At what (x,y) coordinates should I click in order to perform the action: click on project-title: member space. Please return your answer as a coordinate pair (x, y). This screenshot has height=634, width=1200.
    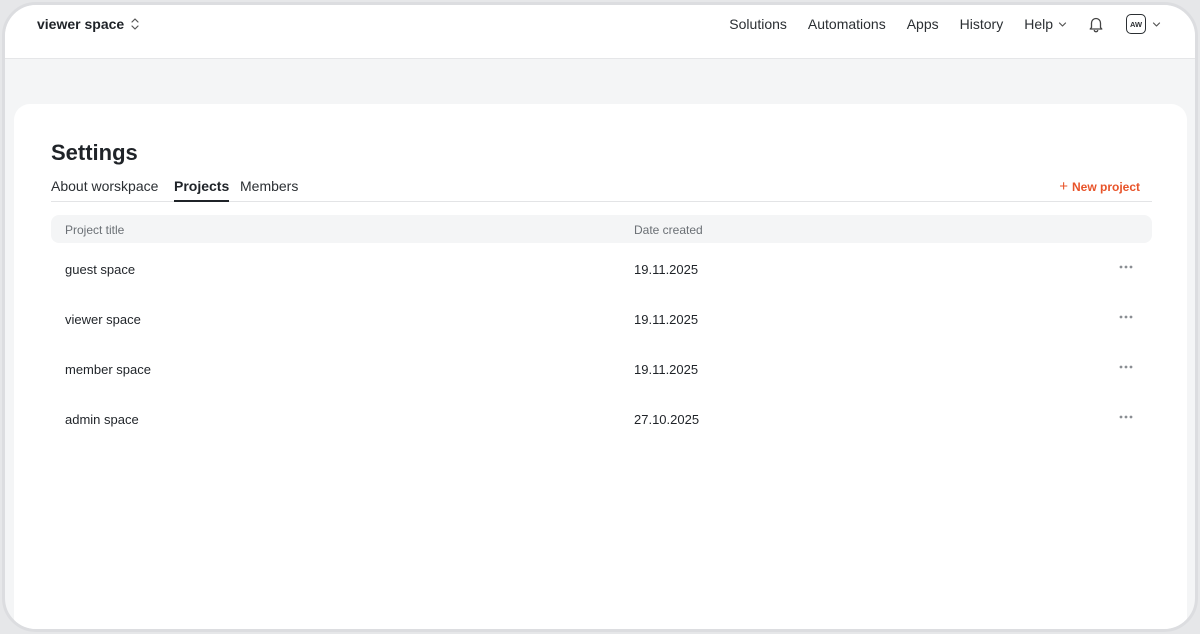
    Looking at the image, I should click on (108, 369).